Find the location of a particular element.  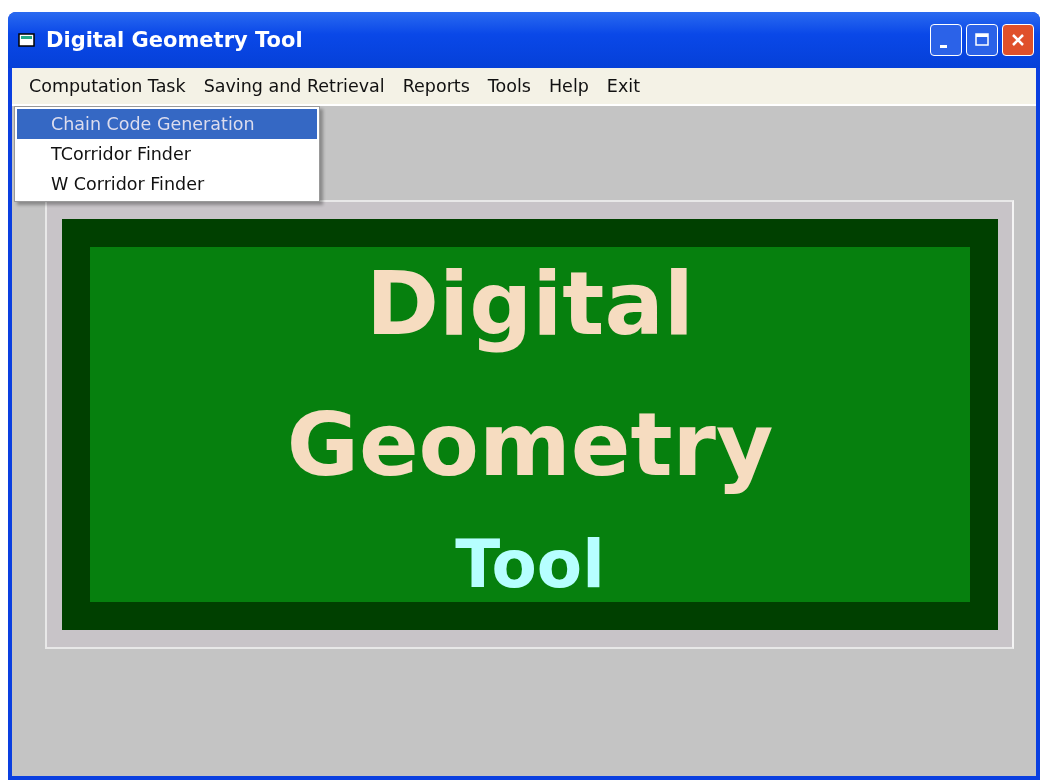

window-icon is located at coordinates (27, 40).